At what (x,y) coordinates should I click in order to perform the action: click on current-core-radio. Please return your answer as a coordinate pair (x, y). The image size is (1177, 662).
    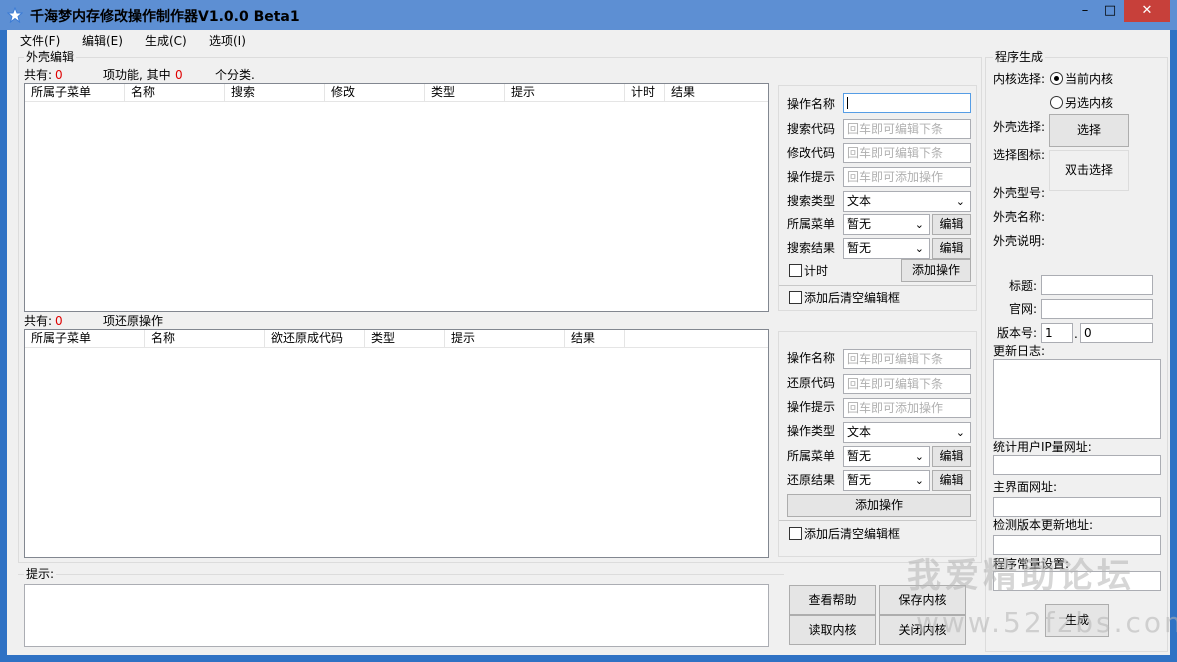
    Looking at the image, I should click on (1056, 78).